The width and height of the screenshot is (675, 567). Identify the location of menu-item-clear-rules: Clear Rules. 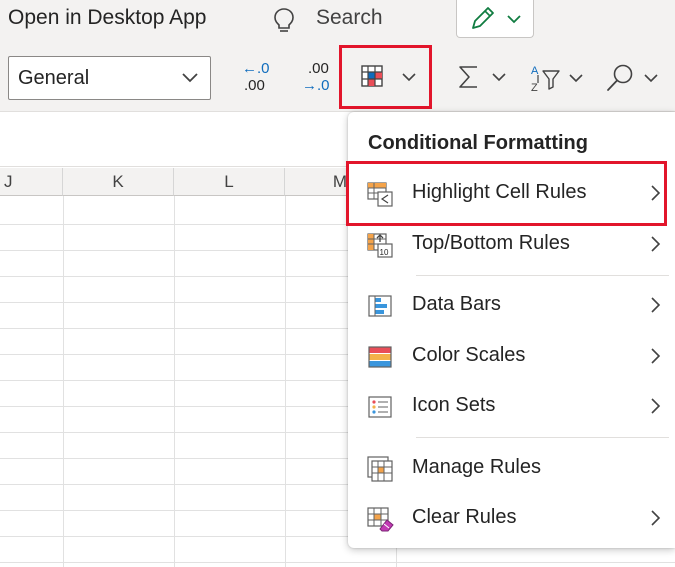
(511, 519).